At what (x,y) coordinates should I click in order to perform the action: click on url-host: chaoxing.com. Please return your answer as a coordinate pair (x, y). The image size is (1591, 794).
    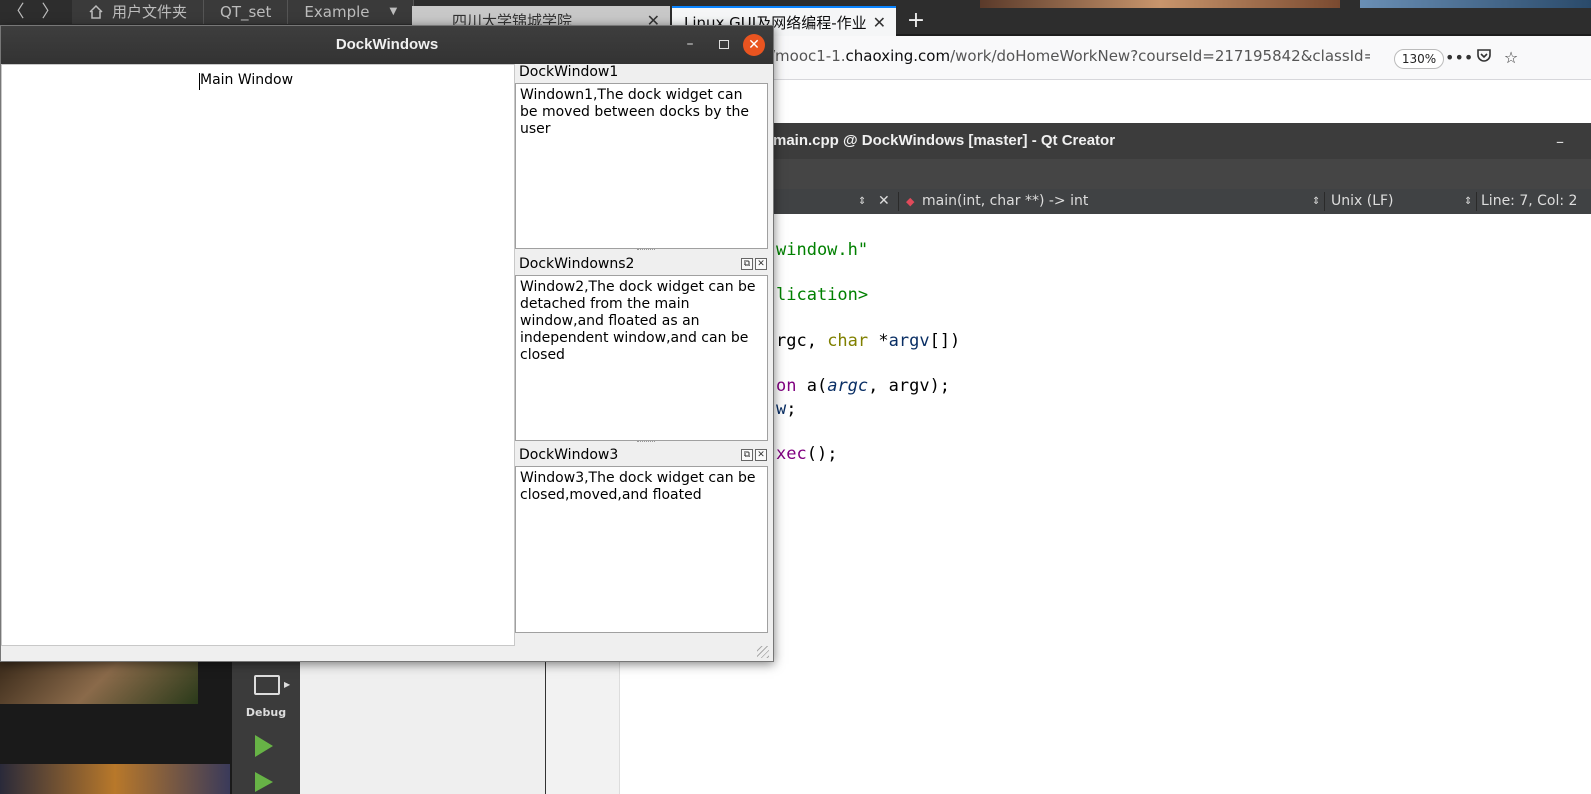
    Looking at the image, I should click on (898, 56).